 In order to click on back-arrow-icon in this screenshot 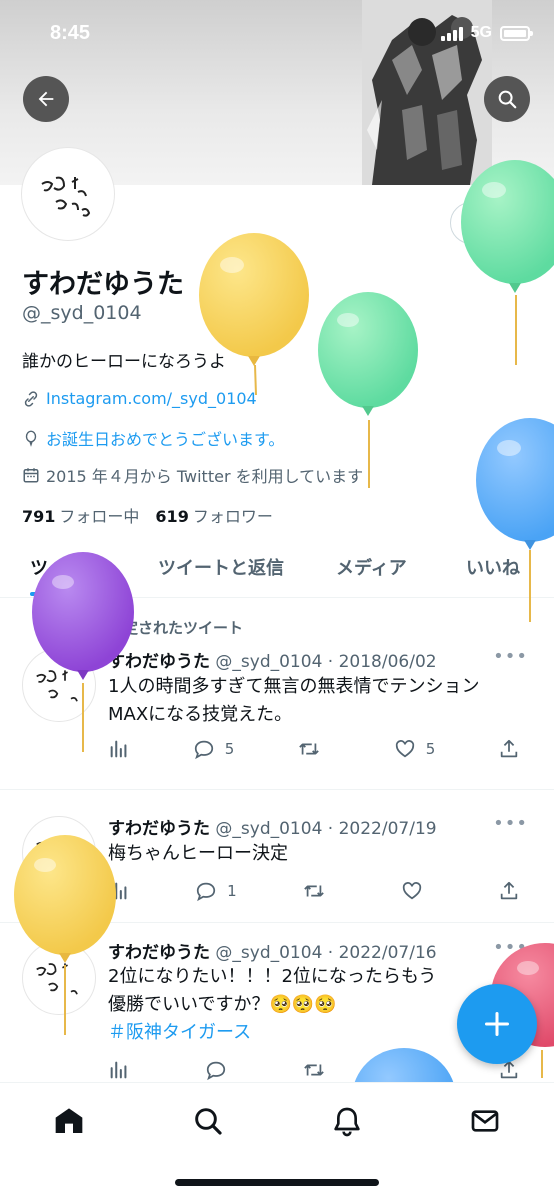, I will do `click(46, 99)`.